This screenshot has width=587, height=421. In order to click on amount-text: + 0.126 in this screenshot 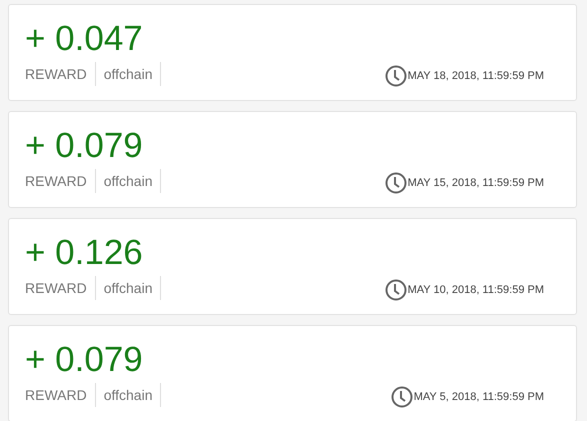, I will do `click(84, 253)`.